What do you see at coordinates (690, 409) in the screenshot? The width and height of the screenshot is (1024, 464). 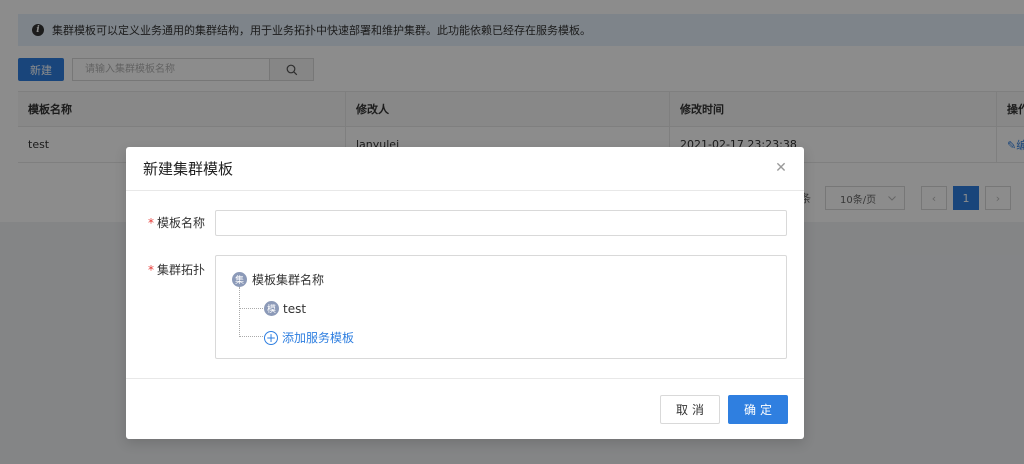 I see `cancel-button: 取消` at bounding box center [690, 409].